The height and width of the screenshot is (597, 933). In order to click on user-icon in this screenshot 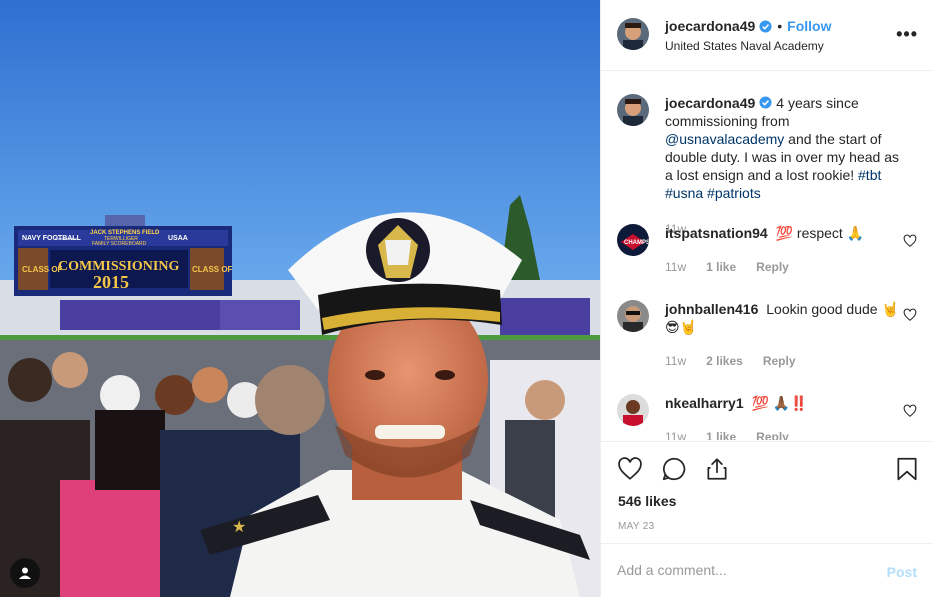, I will do `click(25, 573)`.